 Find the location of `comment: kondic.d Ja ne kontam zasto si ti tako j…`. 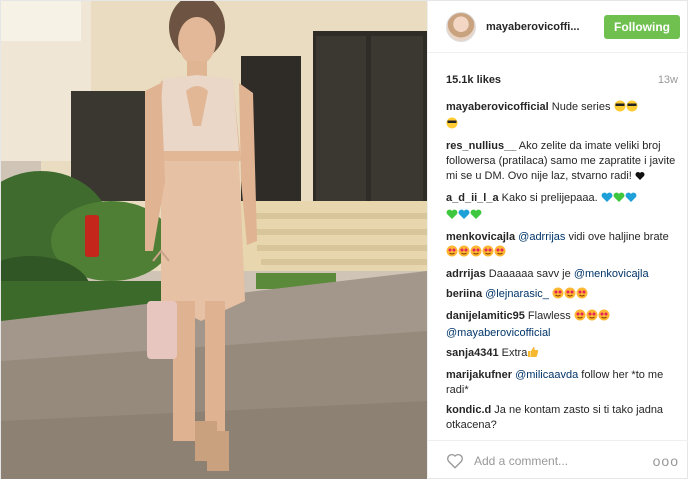

comment: kondic.d Ja ne kontam zasto si ti tako j… is located at coordinates (562, 418).